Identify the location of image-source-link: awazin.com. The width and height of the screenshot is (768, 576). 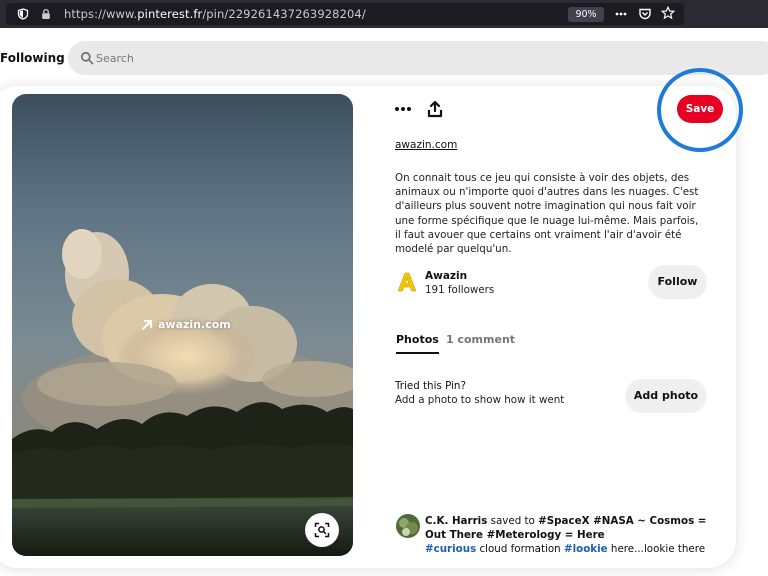
(186, 324).